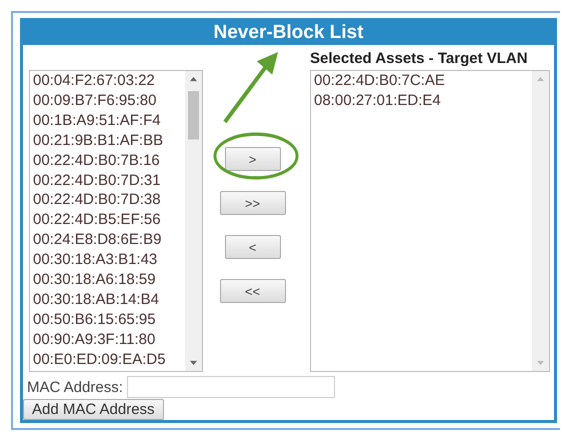 This screenshot has height=436, width=566. What do you see at coordinates (419, 59) in the screenshot?
I see `list-heading: Selected Assets - Target VLAN` at bounding box center [419, 59].